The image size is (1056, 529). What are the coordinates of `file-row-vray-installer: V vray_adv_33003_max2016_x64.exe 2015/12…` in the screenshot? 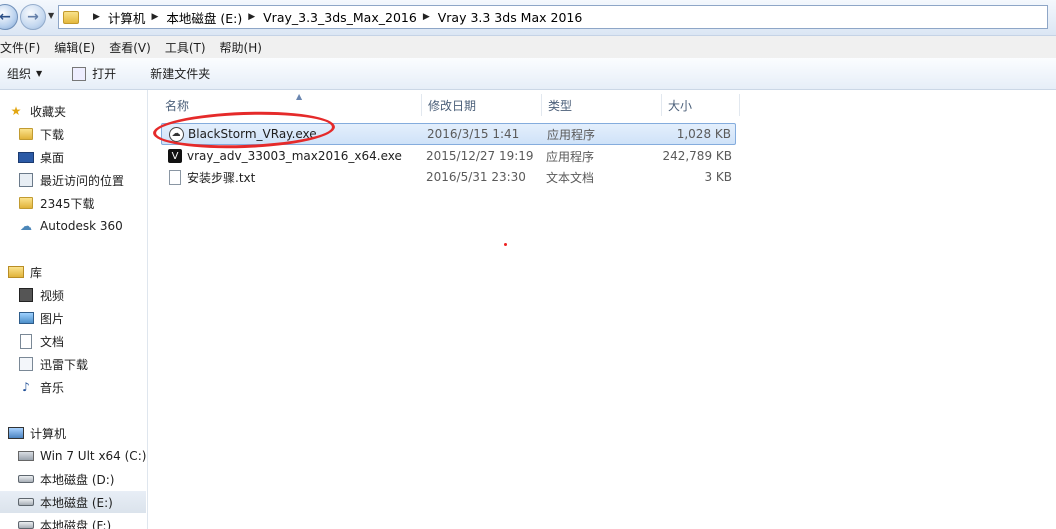 It's located at (448, 156).